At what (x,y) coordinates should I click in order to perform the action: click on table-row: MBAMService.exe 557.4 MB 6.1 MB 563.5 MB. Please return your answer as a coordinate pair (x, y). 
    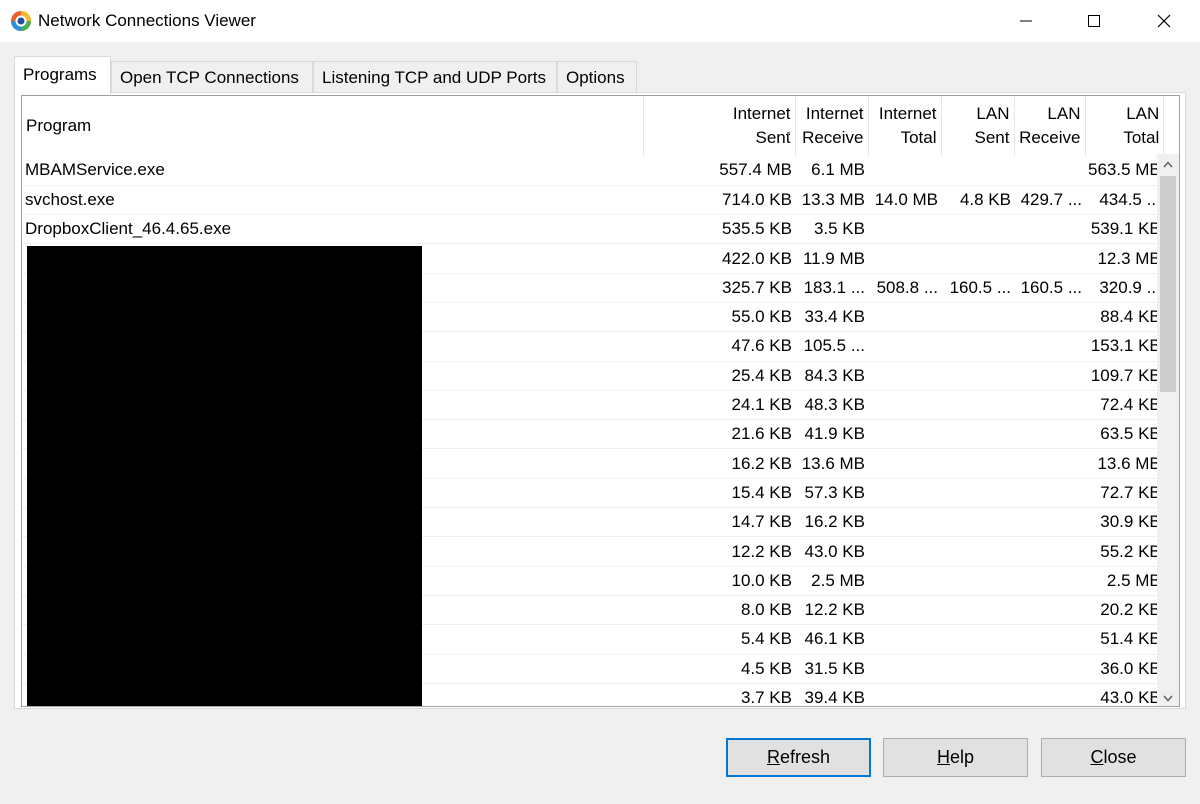
    Looking at the image, I should click on (593, 171).